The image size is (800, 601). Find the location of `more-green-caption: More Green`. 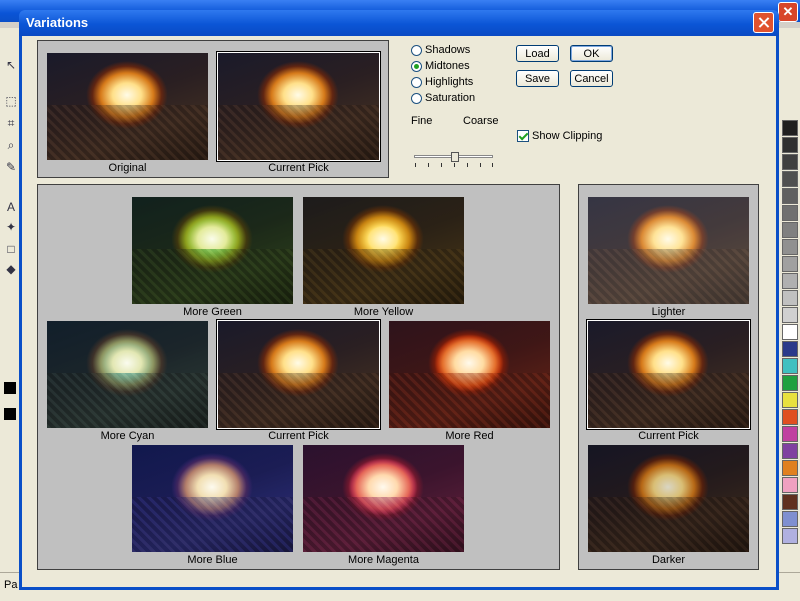

more-green-caption: More Green is located at coordinates (212, 312).